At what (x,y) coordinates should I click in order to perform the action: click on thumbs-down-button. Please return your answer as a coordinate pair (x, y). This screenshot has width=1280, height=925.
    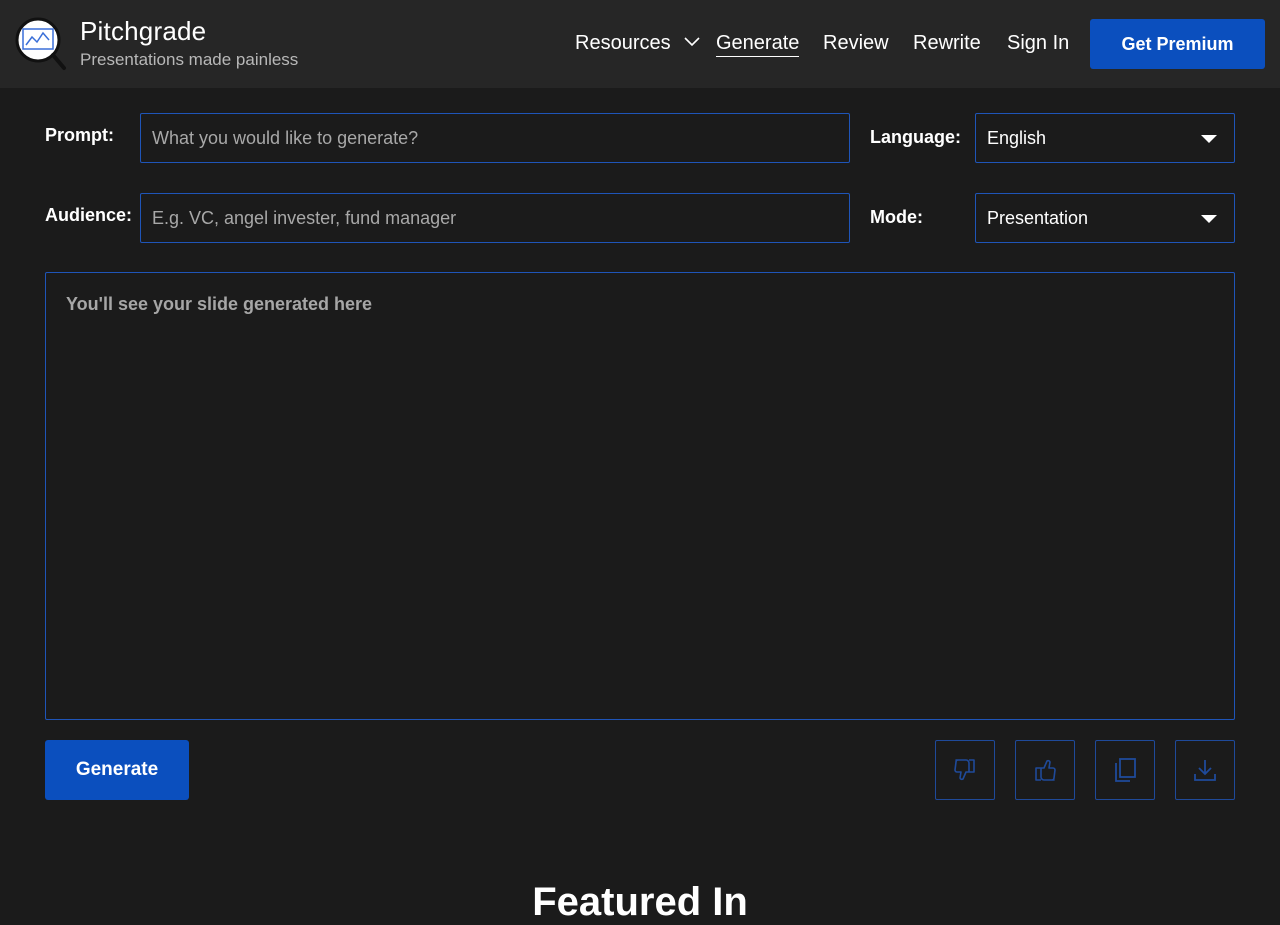
    Looking at the image, I should click on (965, 770).